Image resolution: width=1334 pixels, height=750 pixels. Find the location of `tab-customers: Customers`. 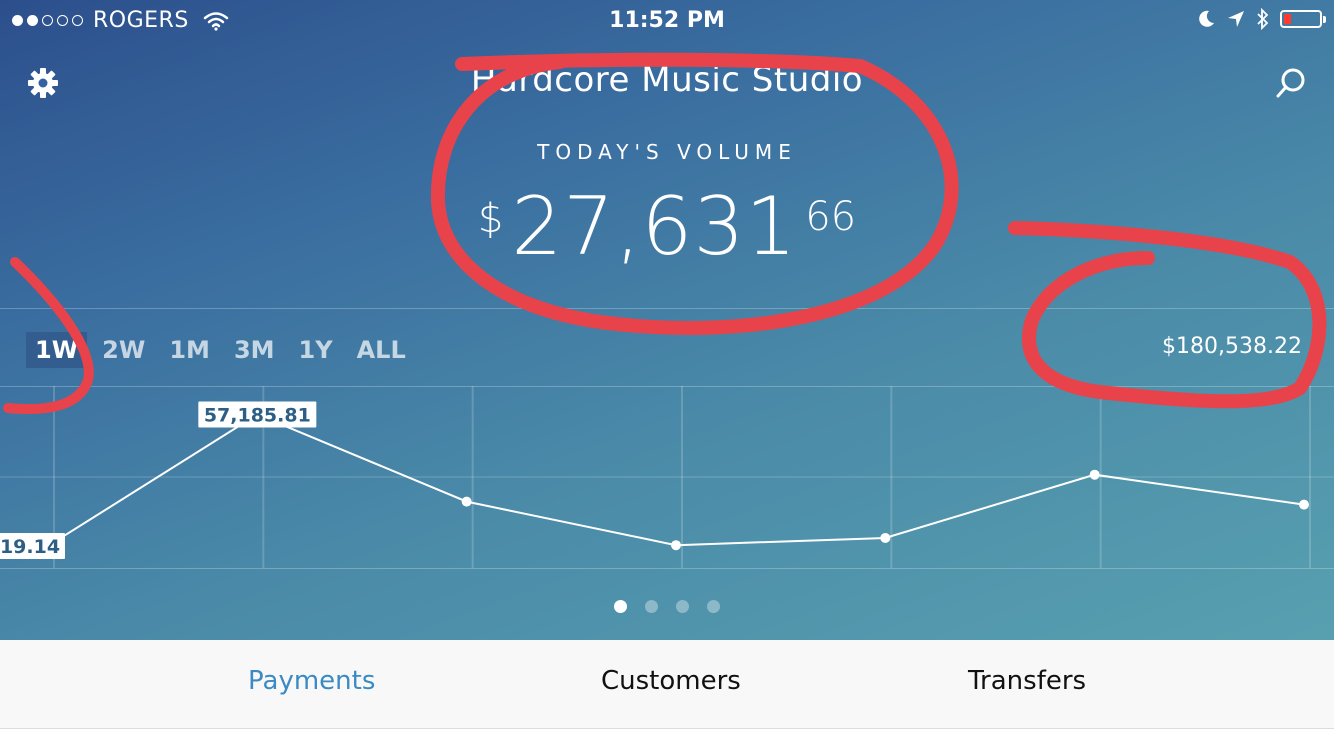

tab-customers: Customers is located at coordinates (671, 681).